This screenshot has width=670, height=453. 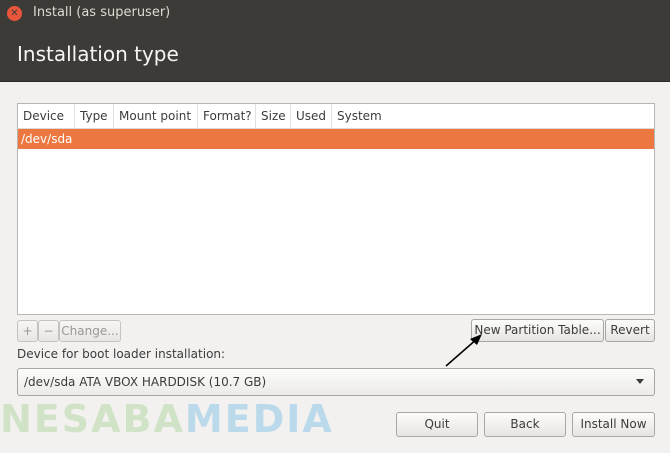 What do you see at coordinates (92, 419) in the screenshot?
I see `watermark-part1: NESABA` at bounding box center [92, 419].